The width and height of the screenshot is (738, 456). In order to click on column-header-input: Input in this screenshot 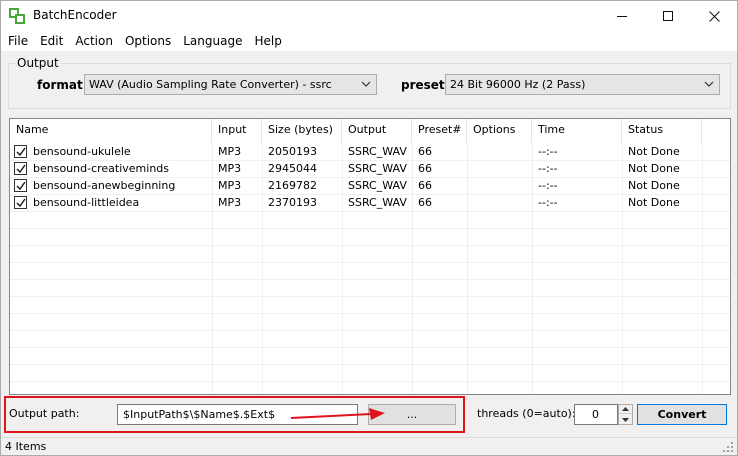, I will do `click(237, 131)`.